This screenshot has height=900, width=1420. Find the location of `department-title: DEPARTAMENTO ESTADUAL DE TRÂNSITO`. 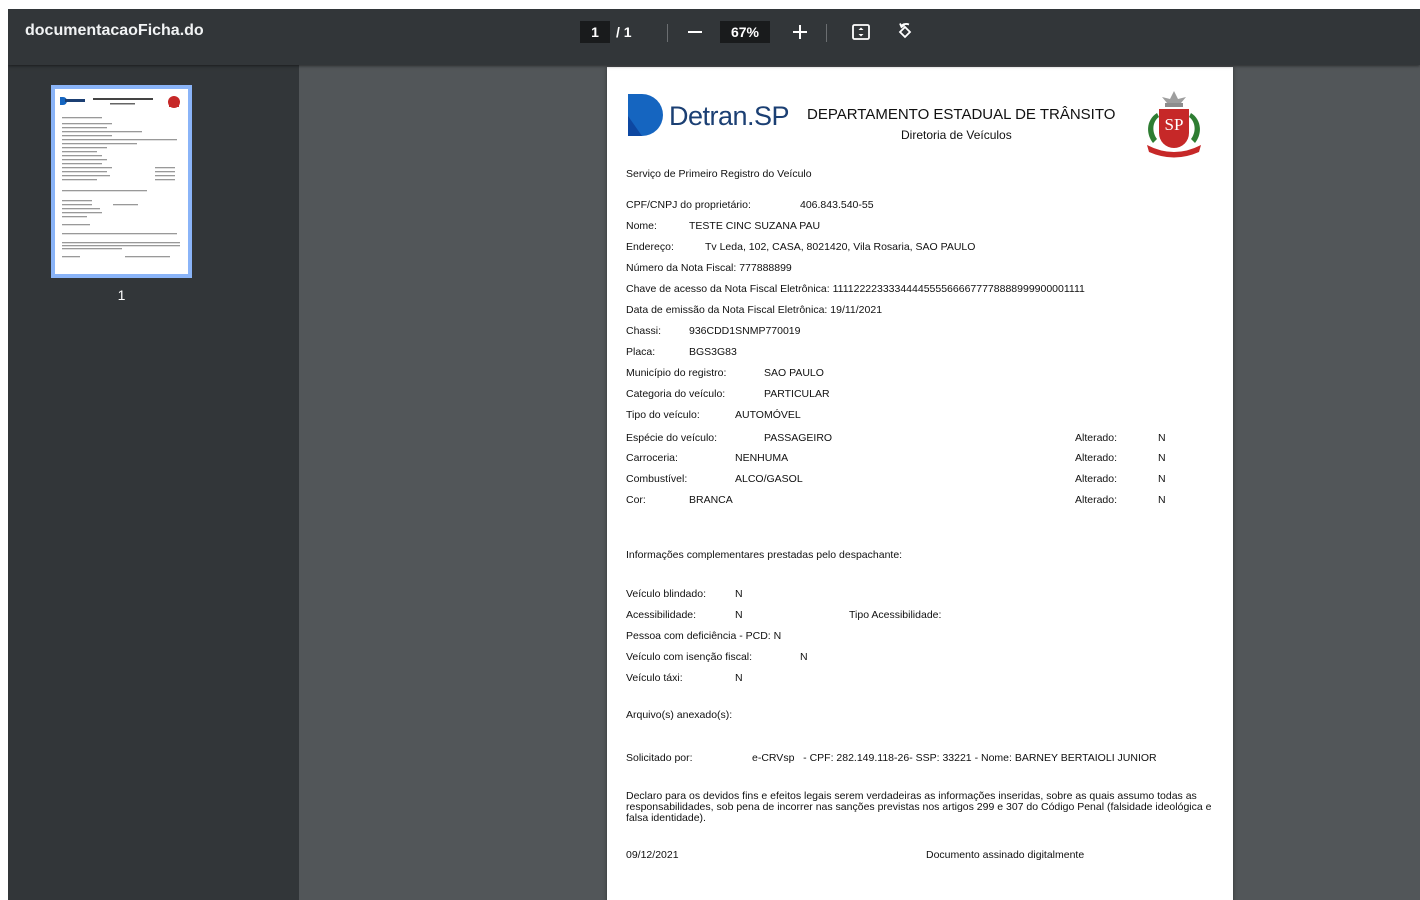

department-title: DEPARTAMENTO ESTADUAL DE TRÂNSITO is located at coordinates (961, 114).